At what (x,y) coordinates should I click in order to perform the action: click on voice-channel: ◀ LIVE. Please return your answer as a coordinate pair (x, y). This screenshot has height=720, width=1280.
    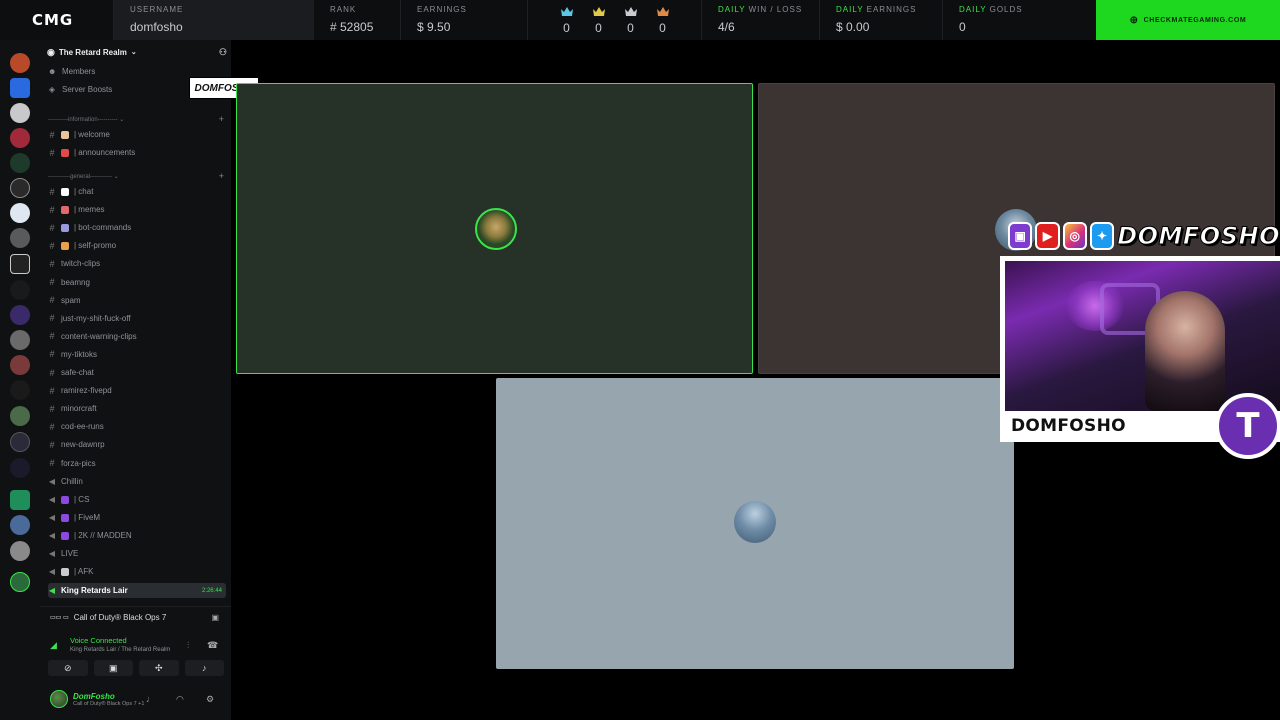
    Looking at the image, I should click on (137, 553).